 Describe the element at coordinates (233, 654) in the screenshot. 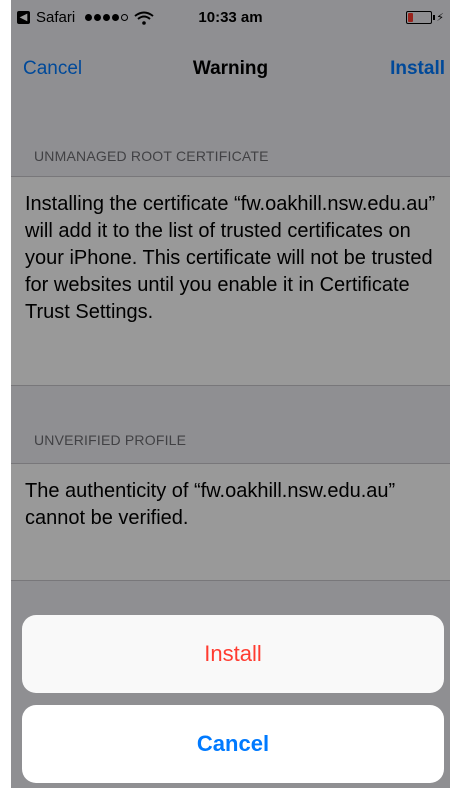

I see `sheet-install-button: Install` at that location.